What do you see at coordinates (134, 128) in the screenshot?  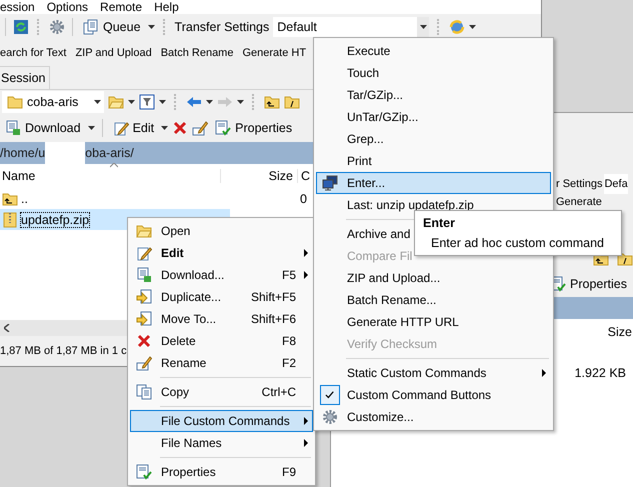 I see `edit-button: Edit` at bounding box center [134, 128].